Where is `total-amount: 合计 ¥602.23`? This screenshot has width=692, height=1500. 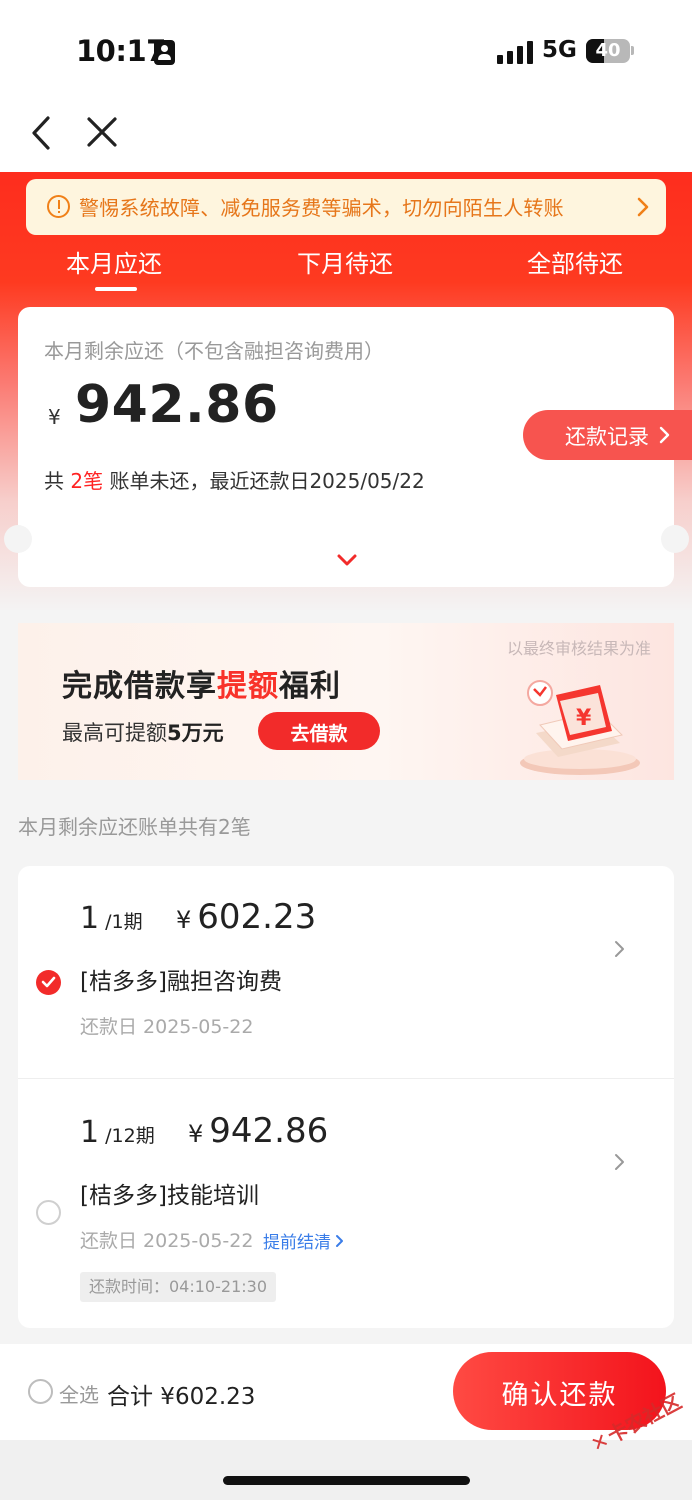 total-amount: 合计 ¥602.23 is located at coordinates (181, 1397).